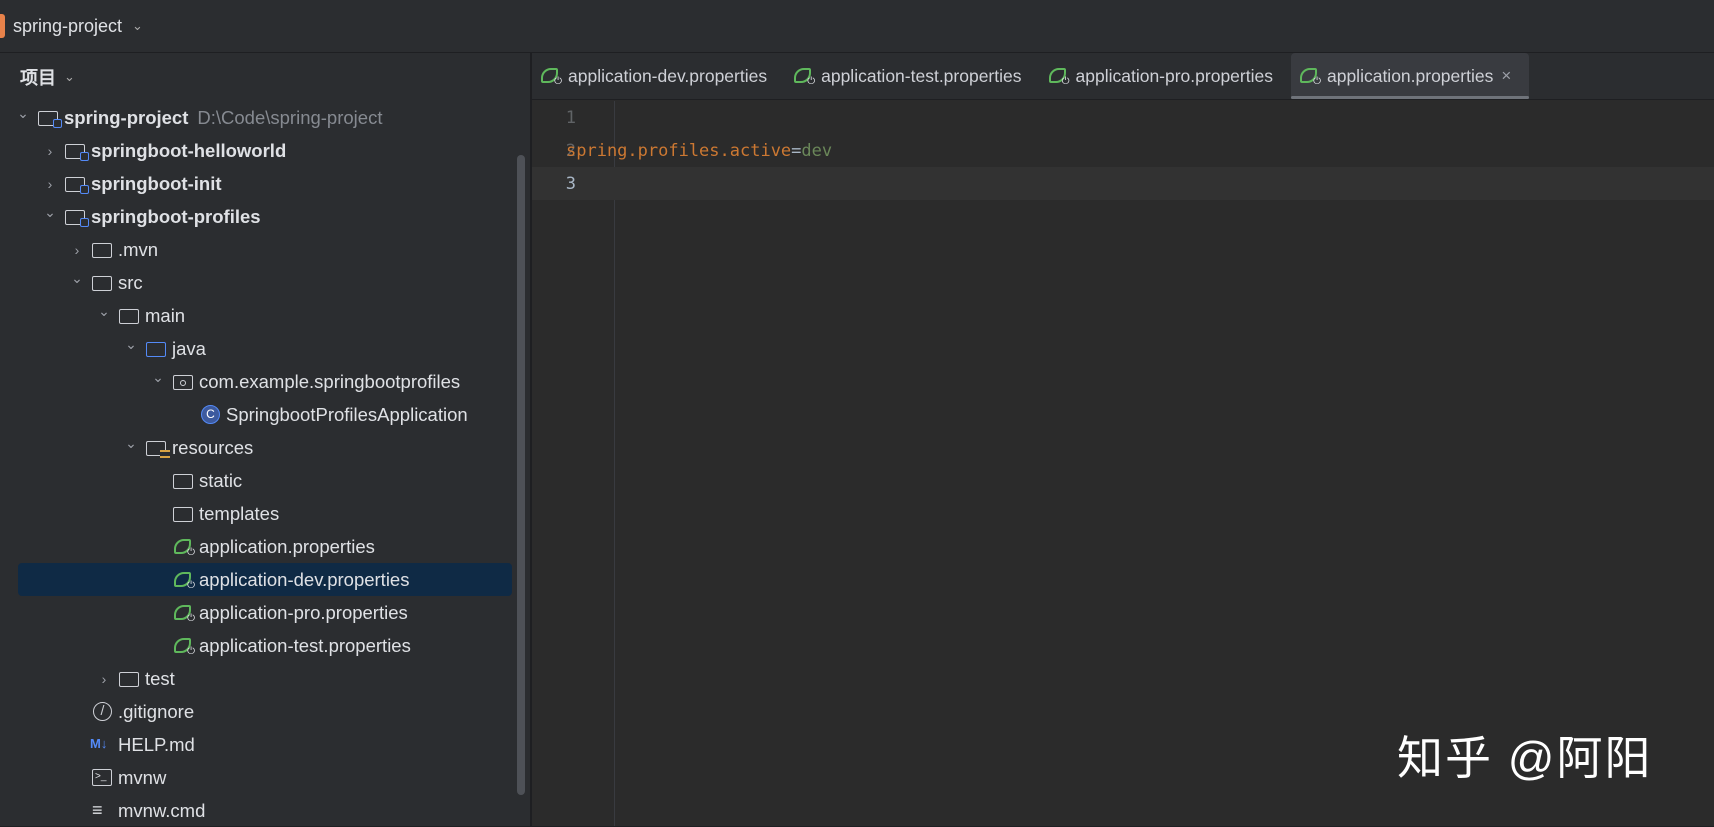 The height and width of the screenshot is (827, 1714). I want to click on code-line: 1, so click(573, 117).